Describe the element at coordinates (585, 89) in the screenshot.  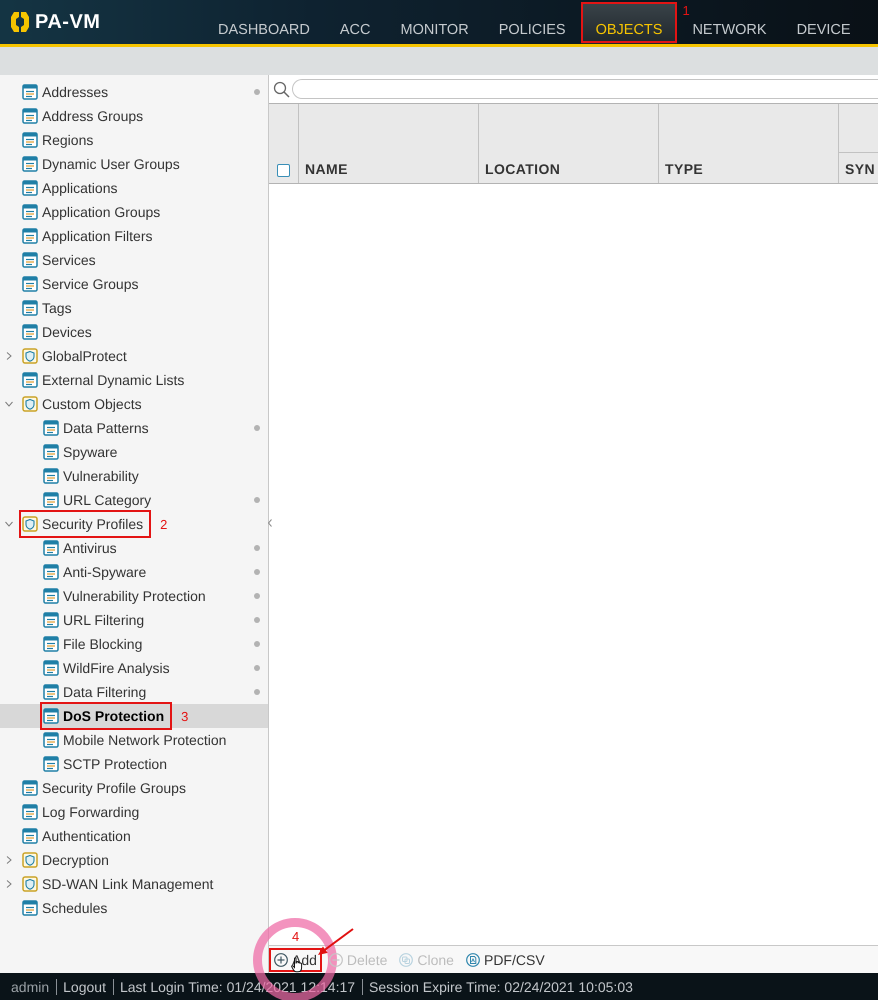
I see `search-field` at that location.